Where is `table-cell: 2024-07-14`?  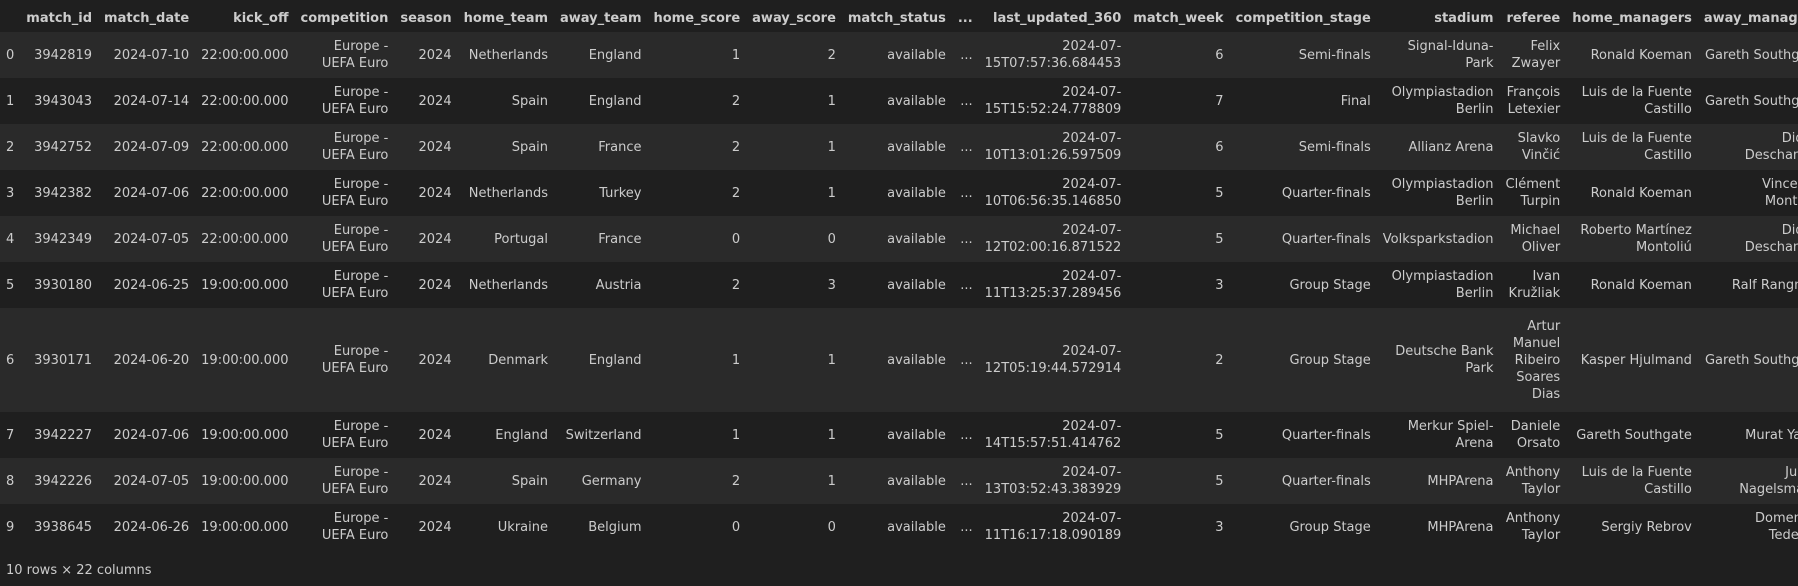 table-cell: 2024-07-14 is located at coordinates (151, 101).